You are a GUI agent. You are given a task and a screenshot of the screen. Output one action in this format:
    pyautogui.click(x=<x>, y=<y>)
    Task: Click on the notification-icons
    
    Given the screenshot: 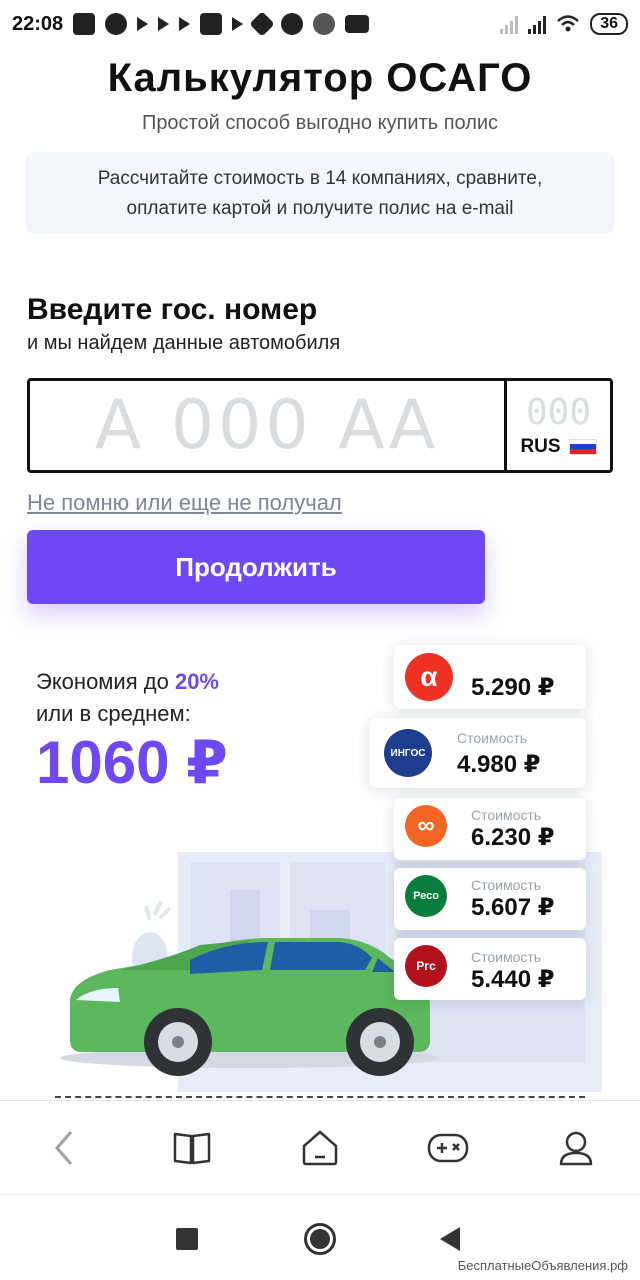 What is the action you would take?
    pyautogui.click(x=221, y=24)
    